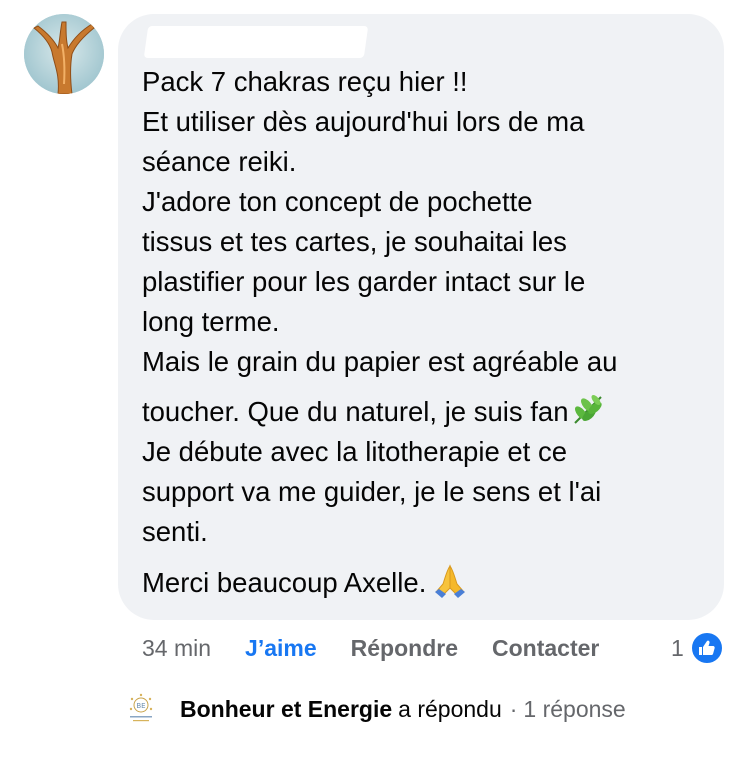  What do you see at coordinates (677, 647) in the screenshot?
I see `reaction-count: 1` at bounding box center [677, 647].